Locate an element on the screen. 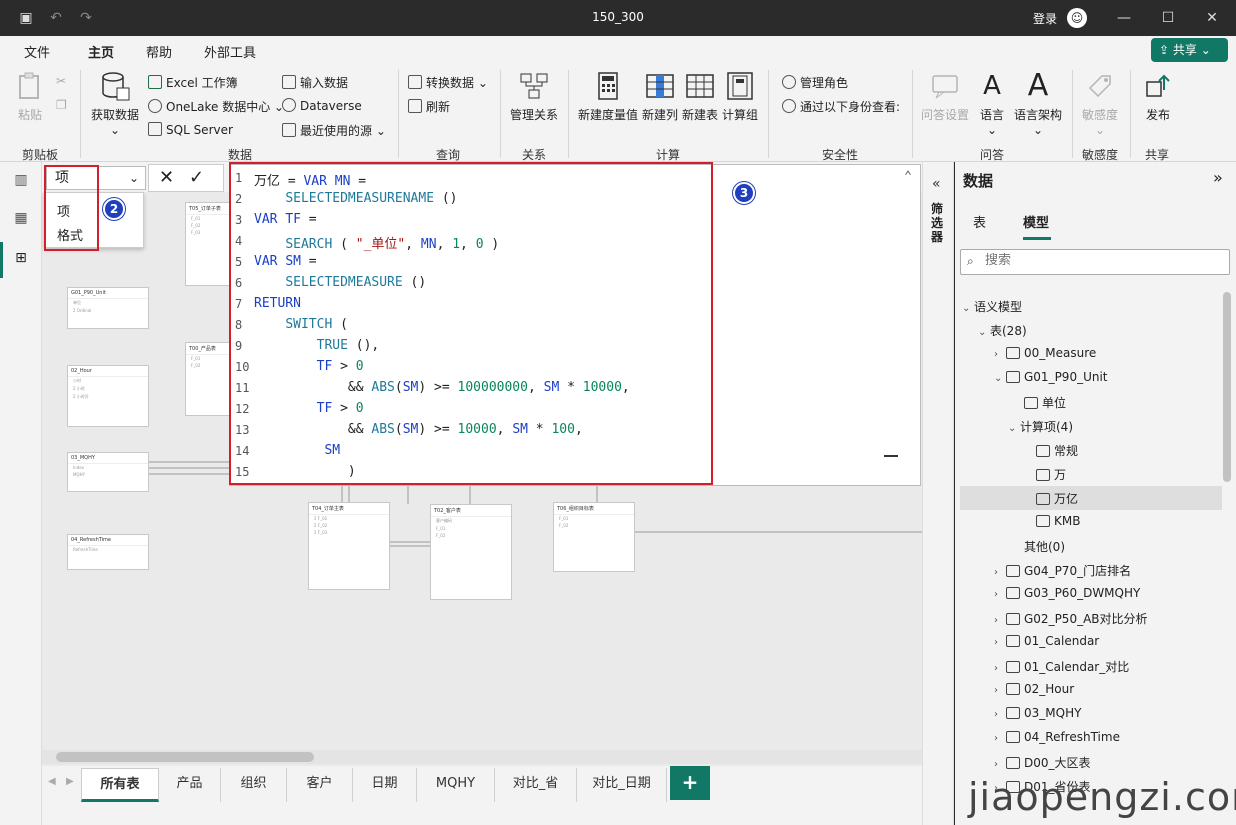 The width and height of the screenshot is (1236, 825). canvas-horizontal-scrollbar is located at coordinates (482, 757).